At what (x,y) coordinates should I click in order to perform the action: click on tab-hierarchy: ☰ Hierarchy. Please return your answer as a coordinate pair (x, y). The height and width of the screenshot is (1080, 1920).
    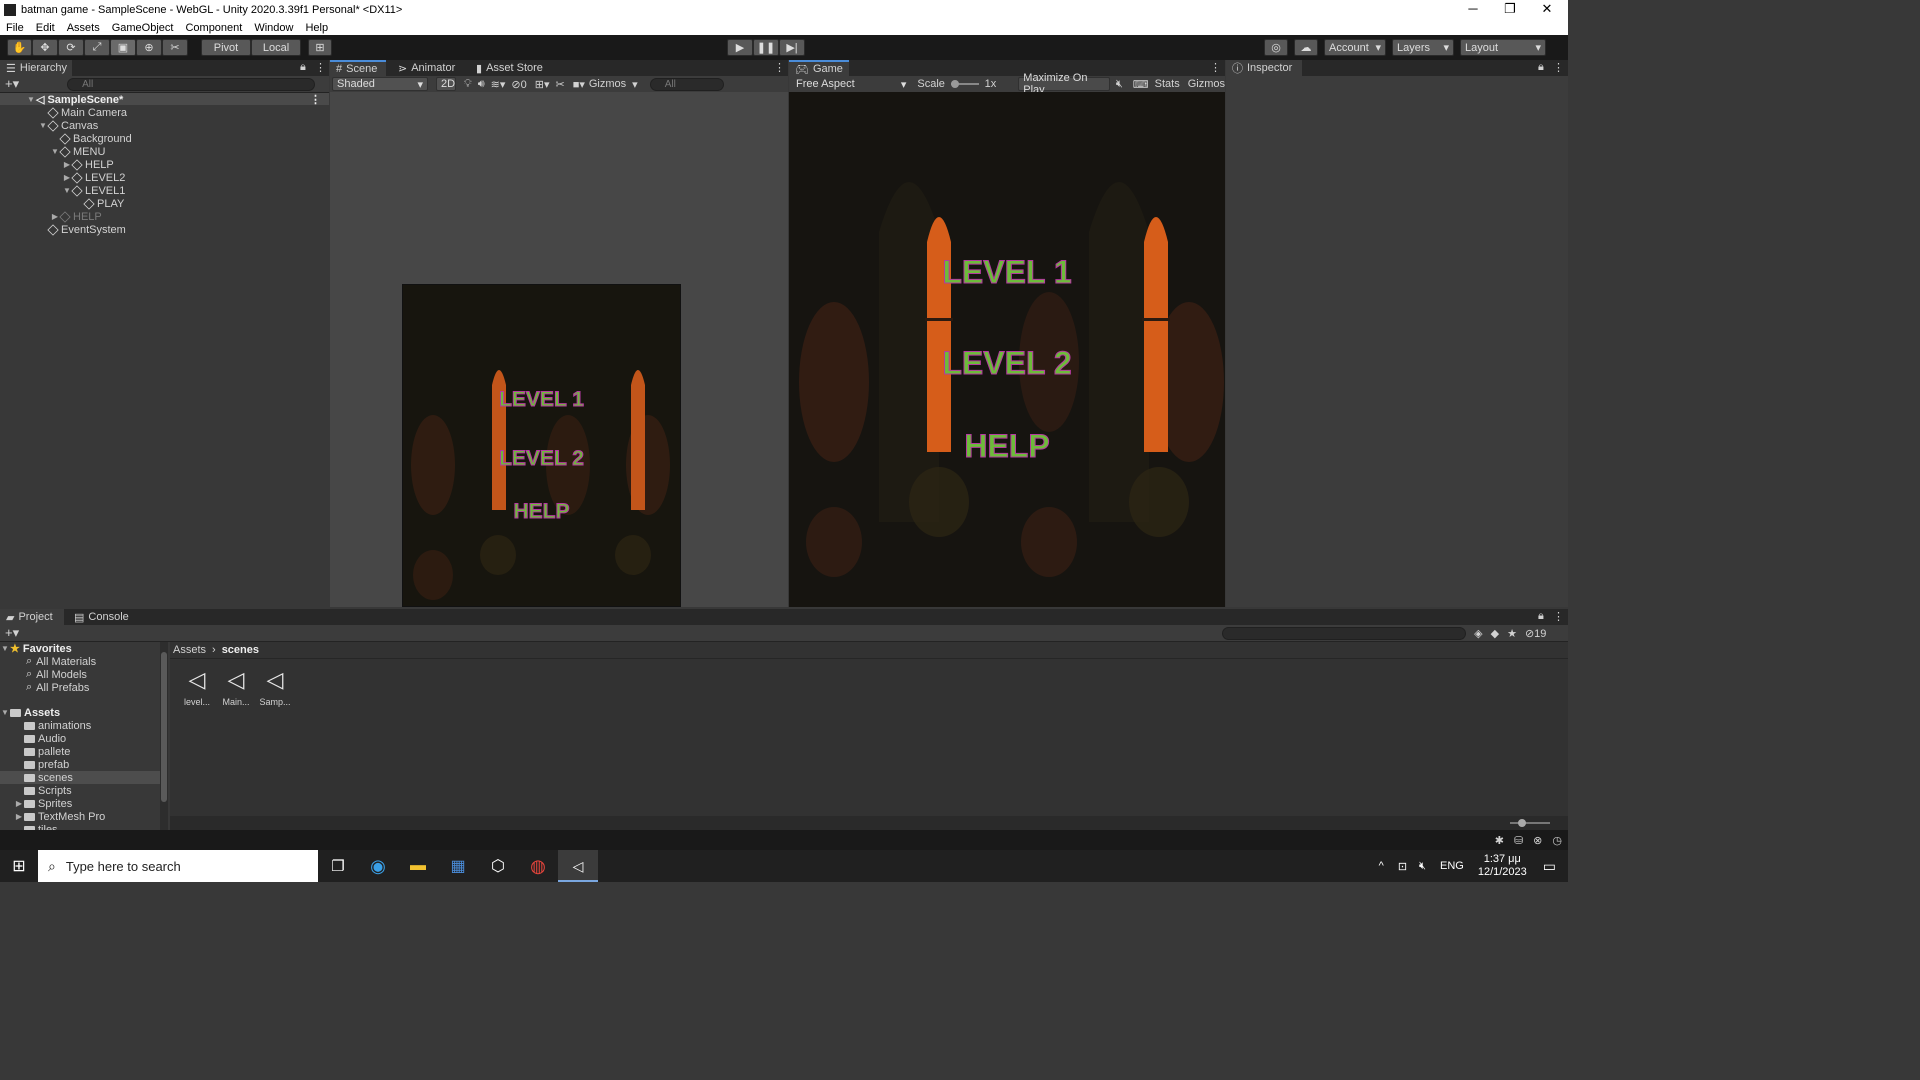
    Looking at the image, I should click on (36, 68).